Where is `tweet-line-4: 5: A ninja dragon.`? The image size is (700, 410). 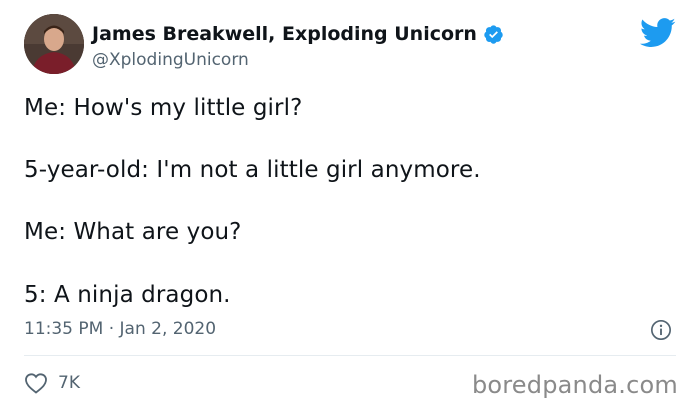
tweet-line-4: 5: A ninja dragon. is located at coordinates (127, 295).